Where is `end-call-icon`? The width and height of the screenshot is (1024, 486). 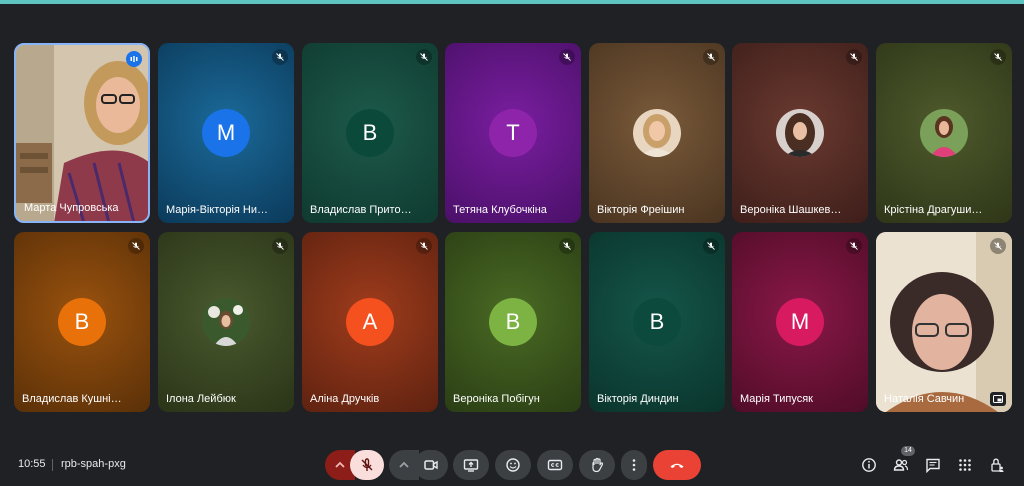 end-call-icon is located at coordinates (677, 465).